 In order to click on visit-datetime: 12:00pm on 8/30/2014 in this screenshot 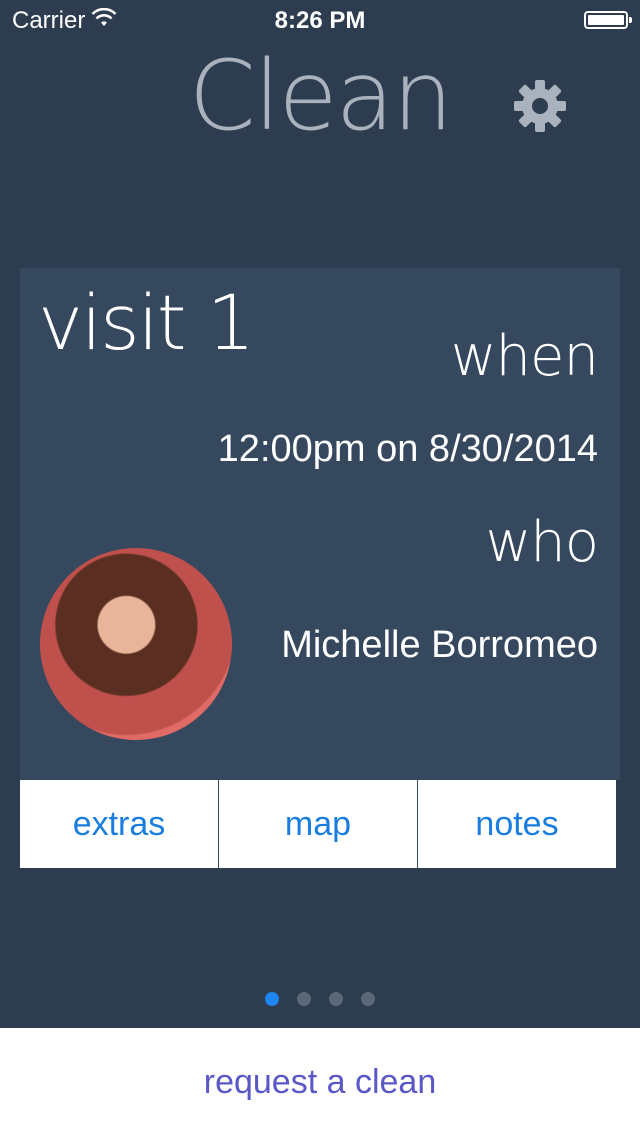, I will do `click(407, 449)`.